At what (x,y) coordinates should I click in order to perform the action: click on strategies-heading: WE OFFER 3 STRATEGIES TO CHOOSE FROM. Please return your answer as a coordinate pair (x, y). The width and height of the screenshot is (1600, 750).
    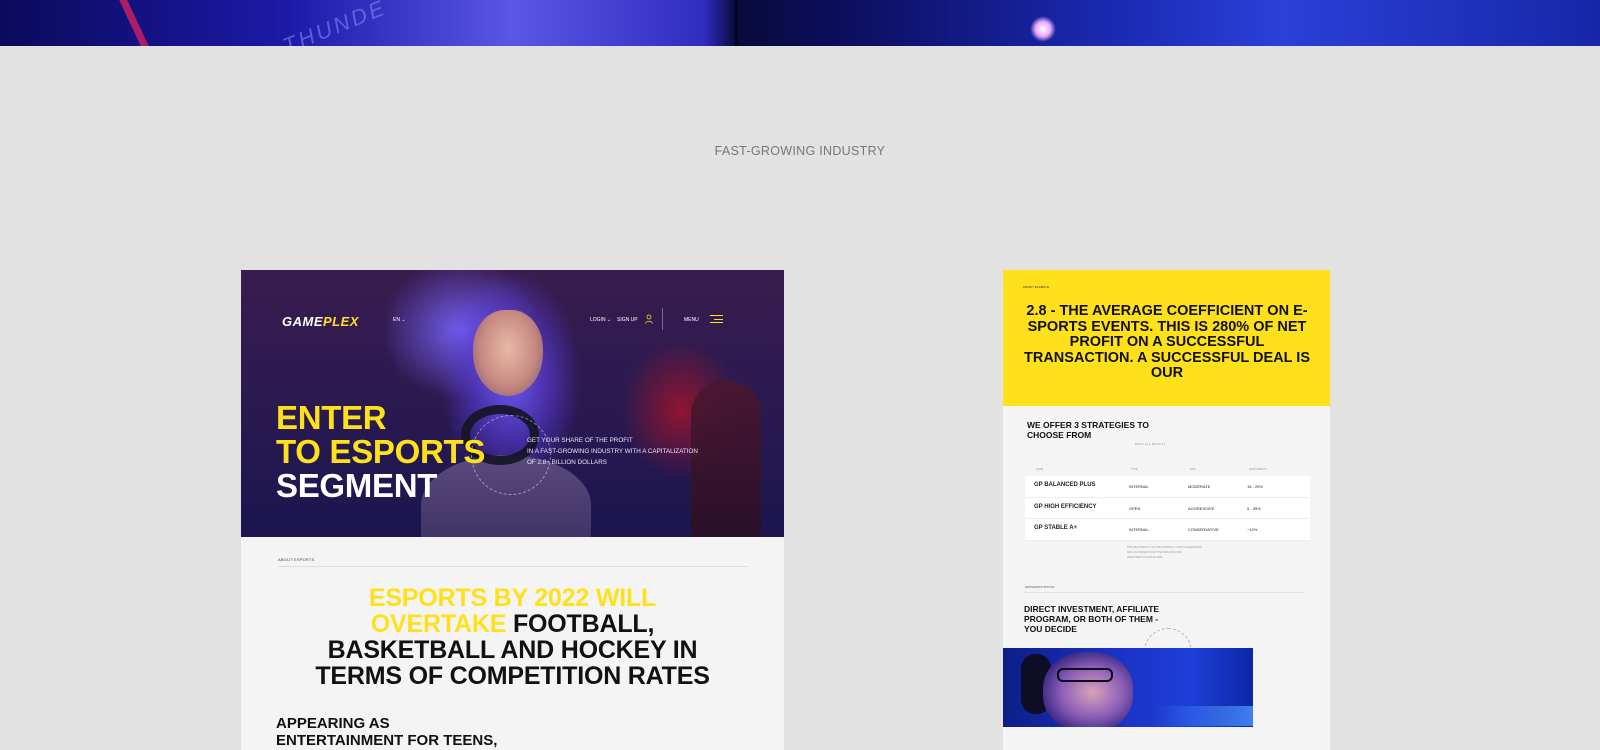
    Looking at the image, I should click on (1088, 430).